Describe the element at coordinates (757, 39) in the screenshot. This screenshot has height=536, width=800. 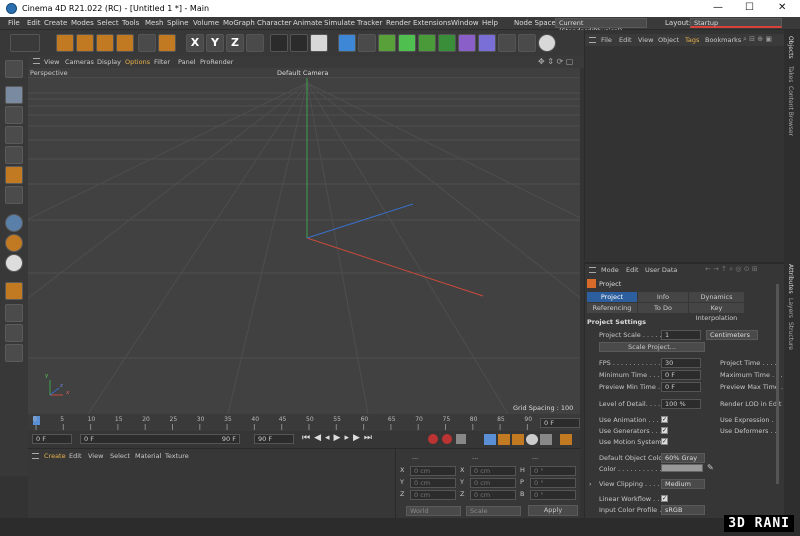
I see `object-search-icons: ⌕ ⊟ ⊕ ▣` at that location.